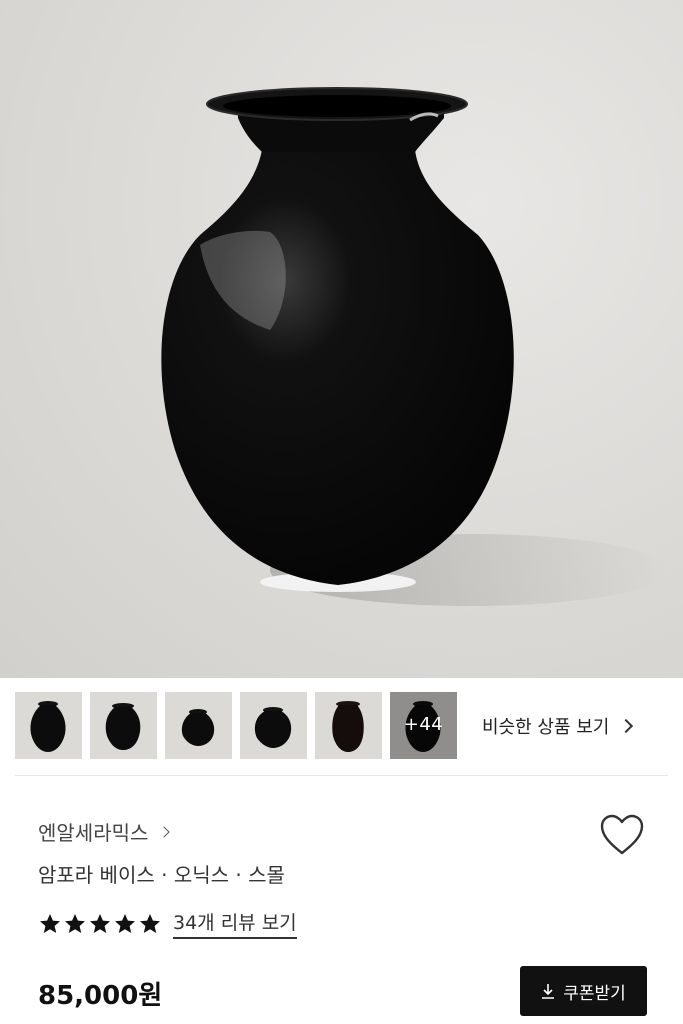 Image resolution: width=683 pixels, height=1024 pixels. I want to click on download-icon, so click(548, 991).